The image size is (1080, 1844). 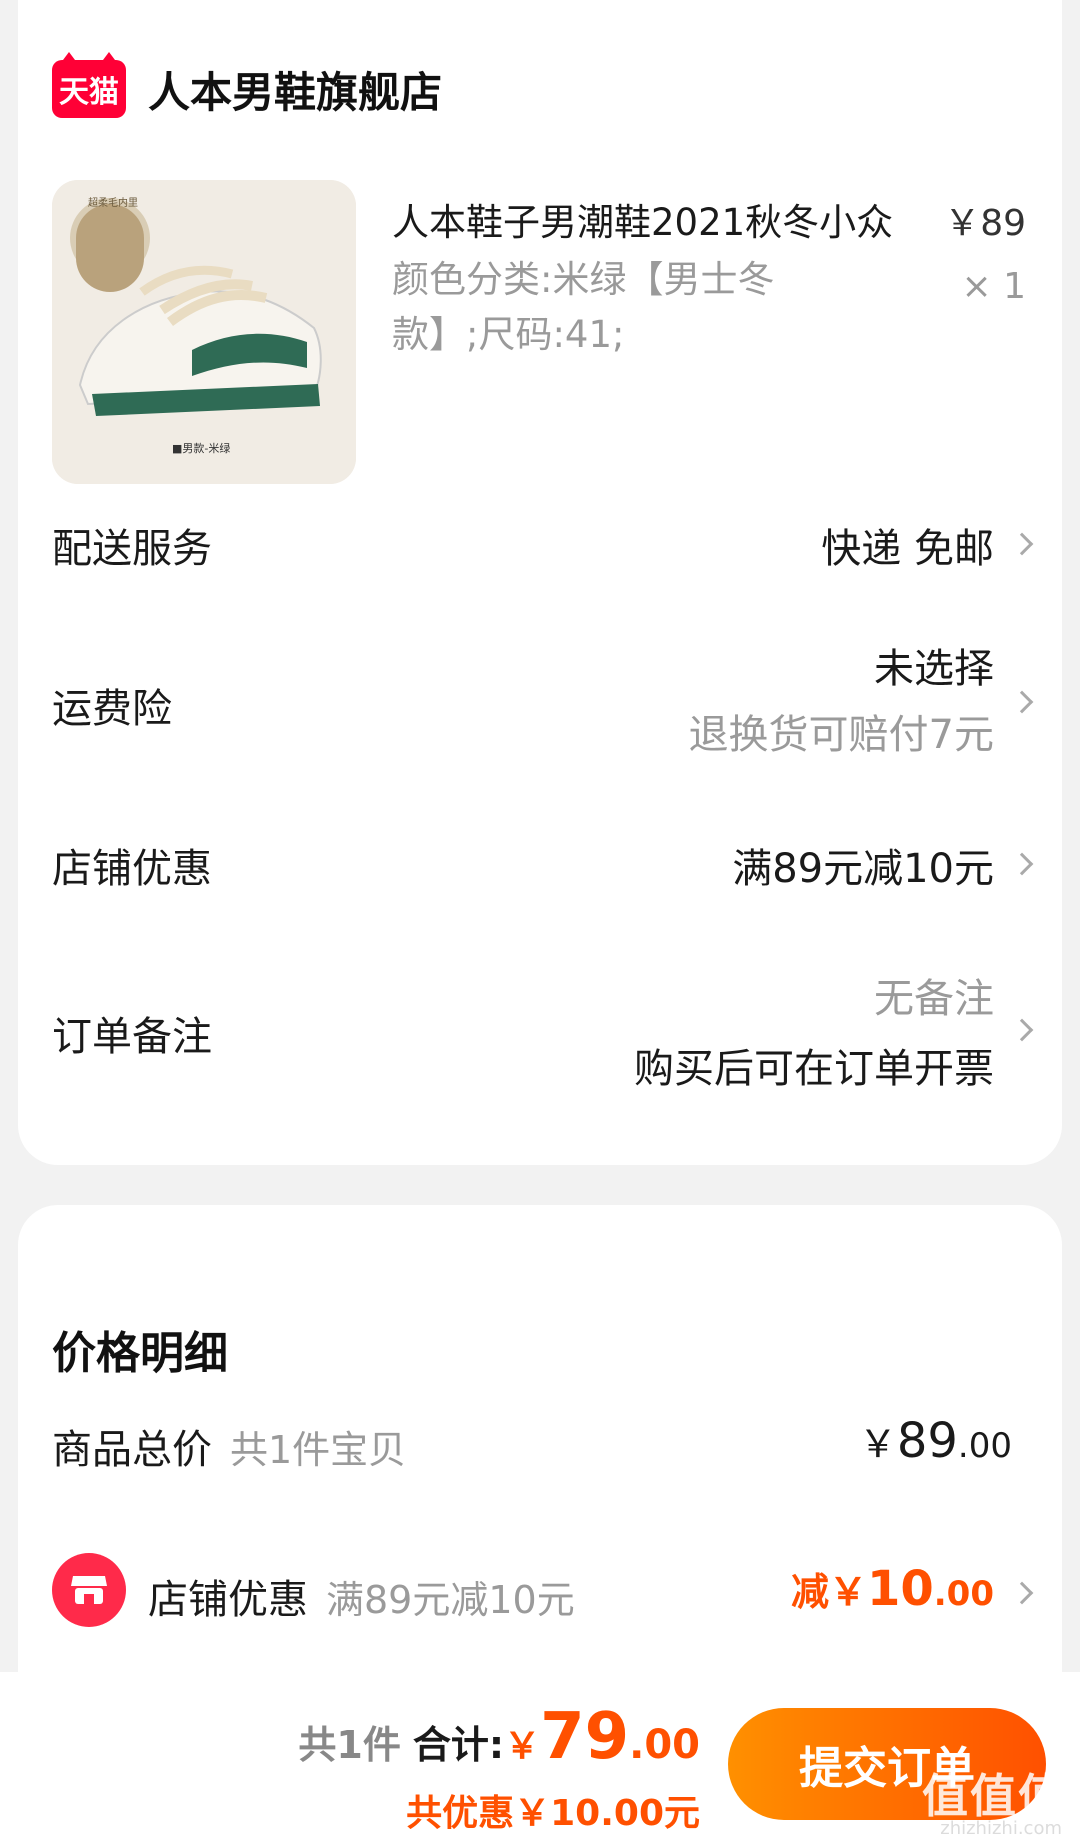 I want to click on insurance-label: 运费险, so click(x=112, y=709).